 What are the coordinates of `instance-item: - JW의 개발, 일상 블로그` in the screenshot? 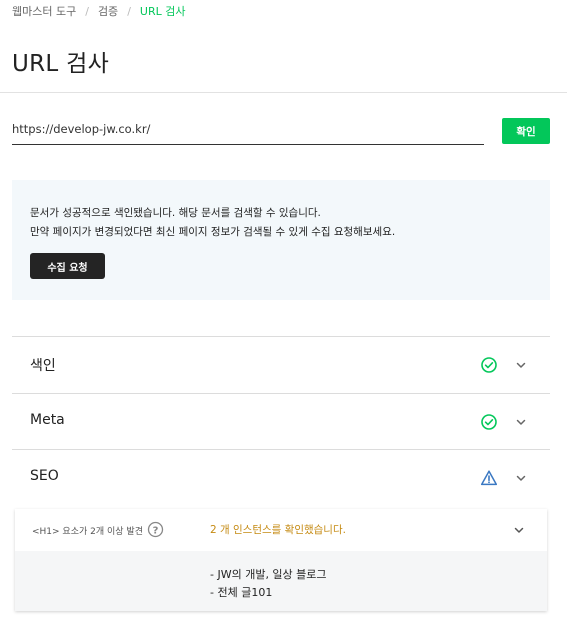 It's located at (268, 574).